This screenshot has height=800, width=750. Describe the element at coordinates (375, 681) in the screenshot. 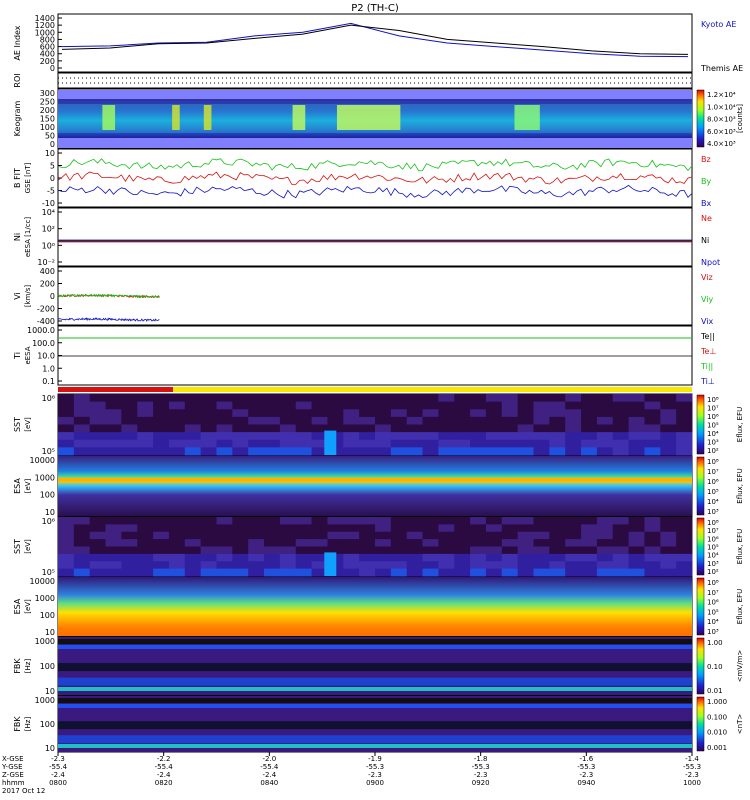

I see `fbk-band2` at that location.